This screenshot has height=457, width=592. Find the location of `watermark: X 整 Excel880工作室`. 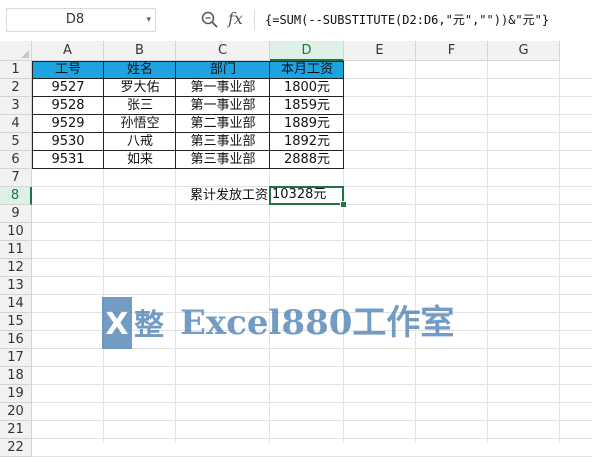

watermark: X 整 Excel880工作室 is located at coordinates (292, 323).